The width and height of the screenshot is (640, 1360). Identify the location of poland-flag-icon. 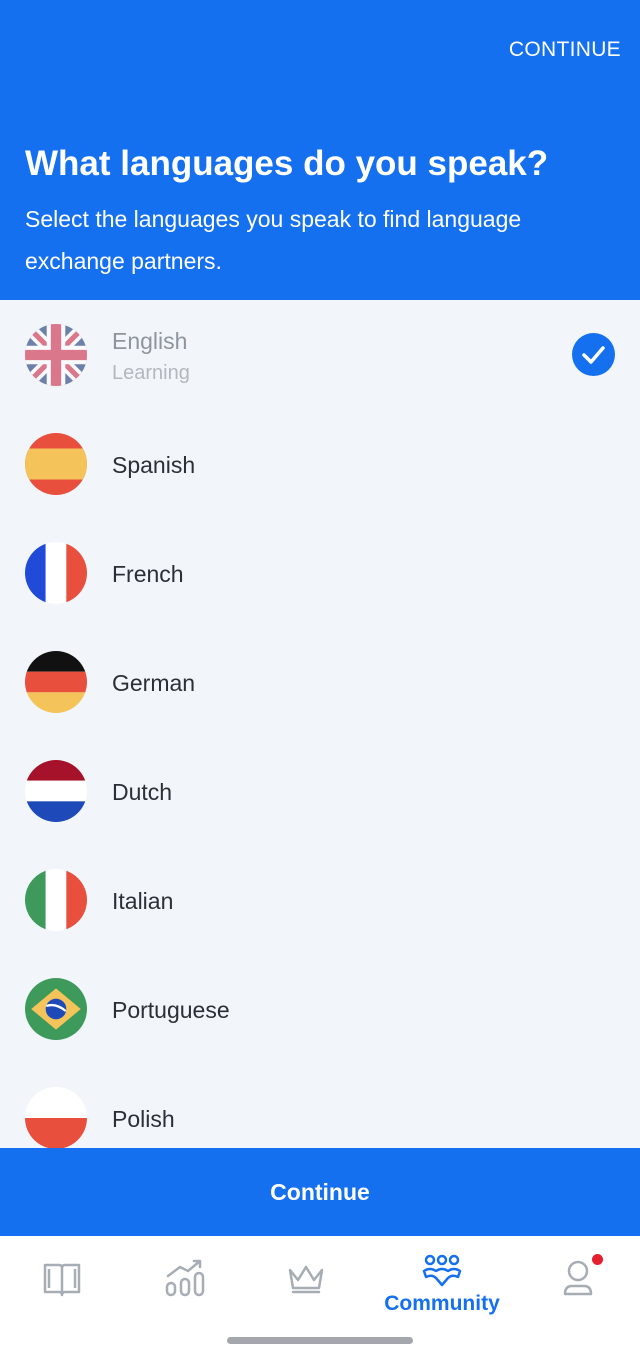
(56, 1117).